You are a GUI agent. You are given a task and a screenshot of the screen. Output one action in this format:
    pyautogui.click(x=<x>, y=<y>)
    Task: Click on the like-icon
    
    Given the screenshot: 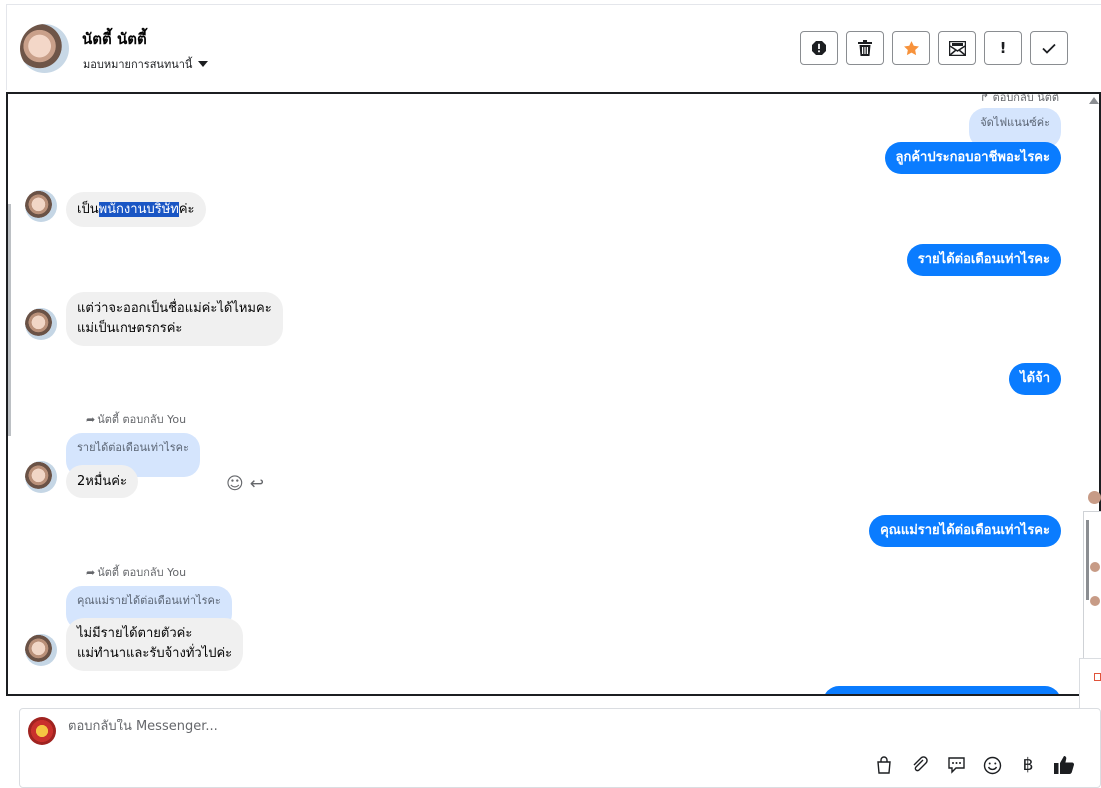 What is the action you would take?
    pyautogui.click(x=1064, y=765)
    